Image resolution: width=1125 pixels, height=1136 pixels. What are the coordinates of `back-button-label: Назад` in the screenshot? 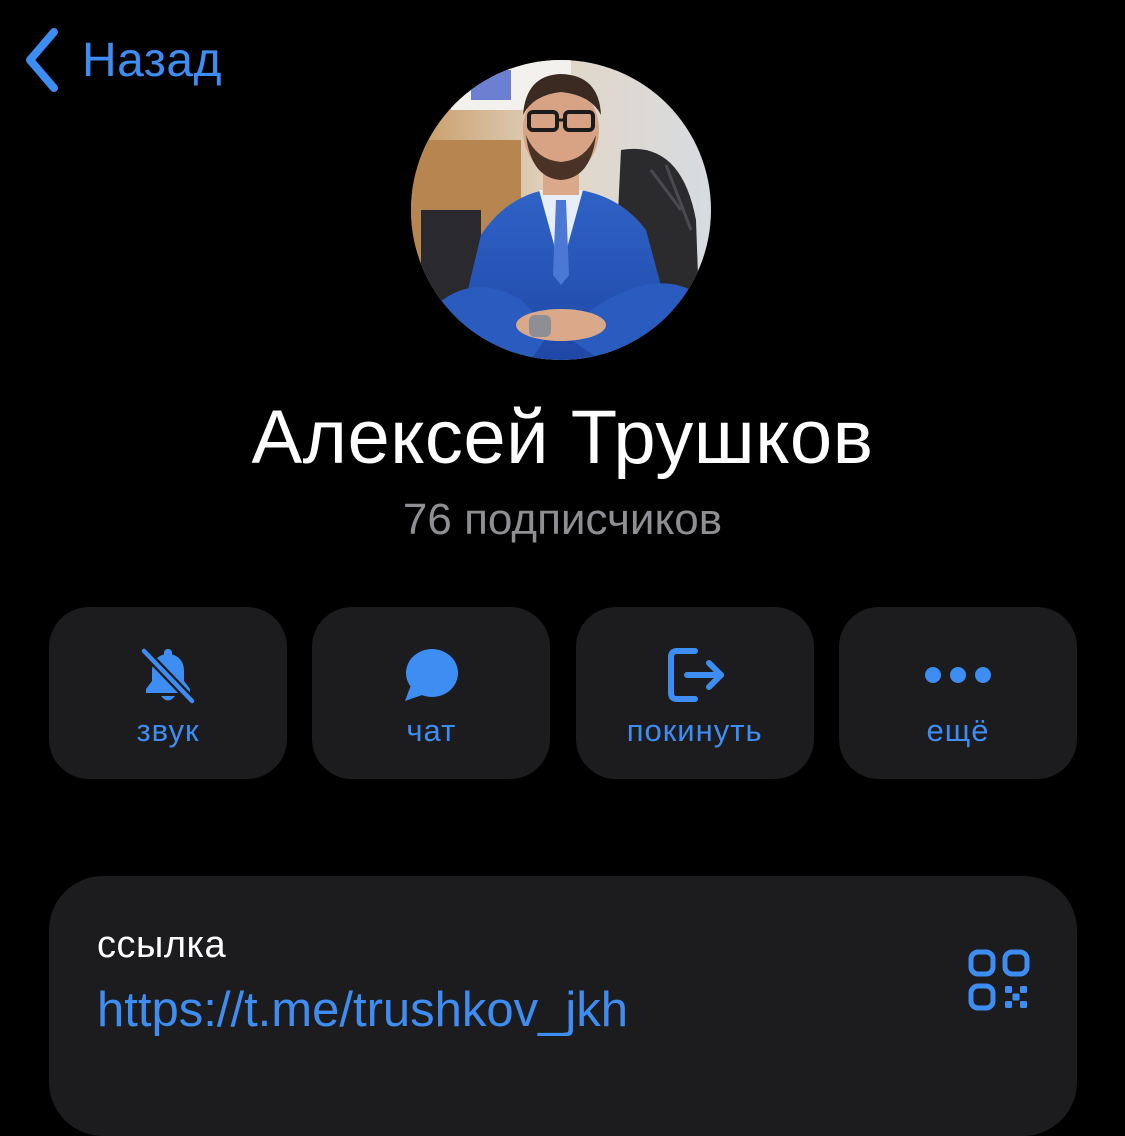 It's located at (152, 60).